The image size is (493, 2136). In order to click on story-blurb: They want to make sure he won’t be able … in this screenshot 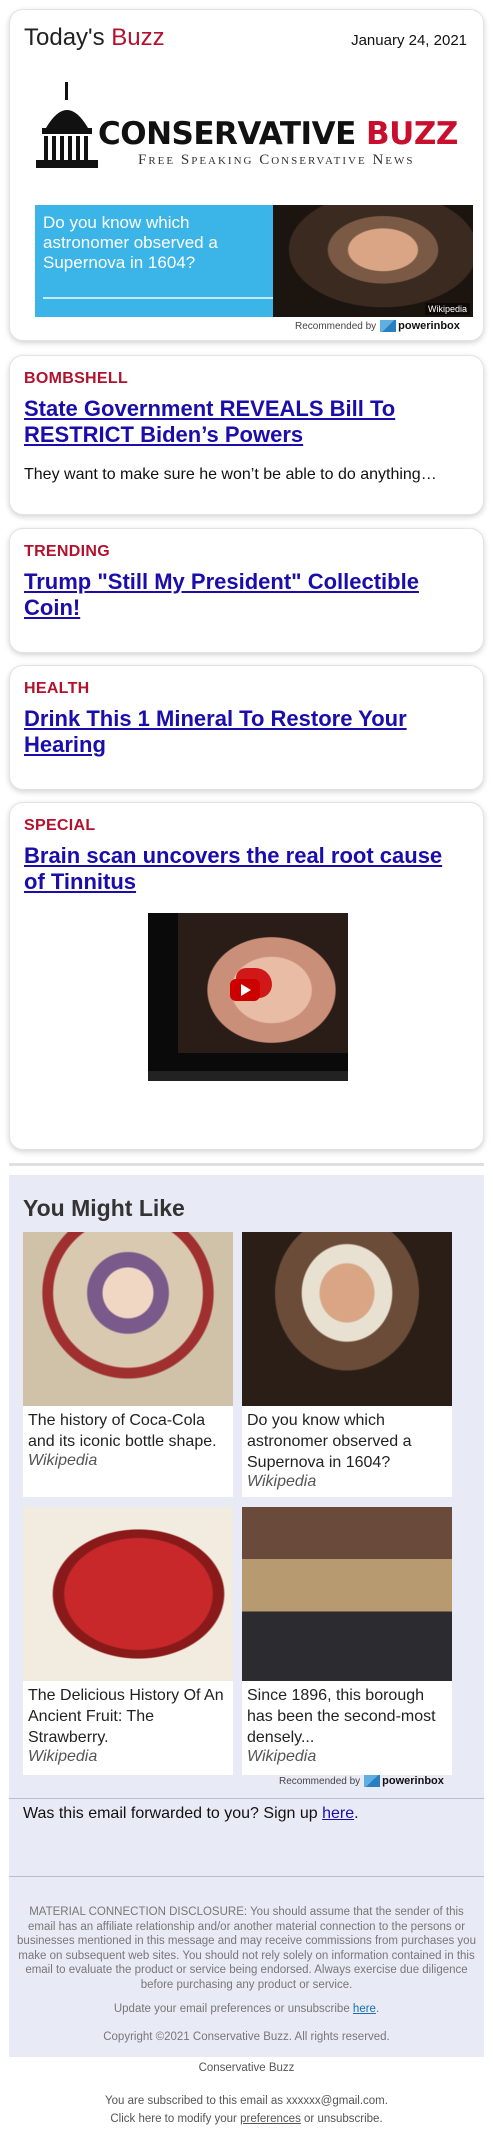, I will do `click(230, 474)`.